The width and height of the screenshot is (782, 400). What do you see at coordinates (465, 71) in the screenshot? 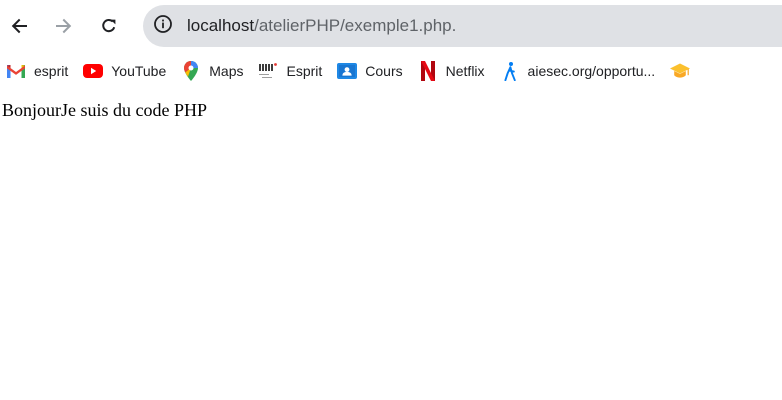
I see `bookmark-label: Netflix` at bounding box center [465, 71].